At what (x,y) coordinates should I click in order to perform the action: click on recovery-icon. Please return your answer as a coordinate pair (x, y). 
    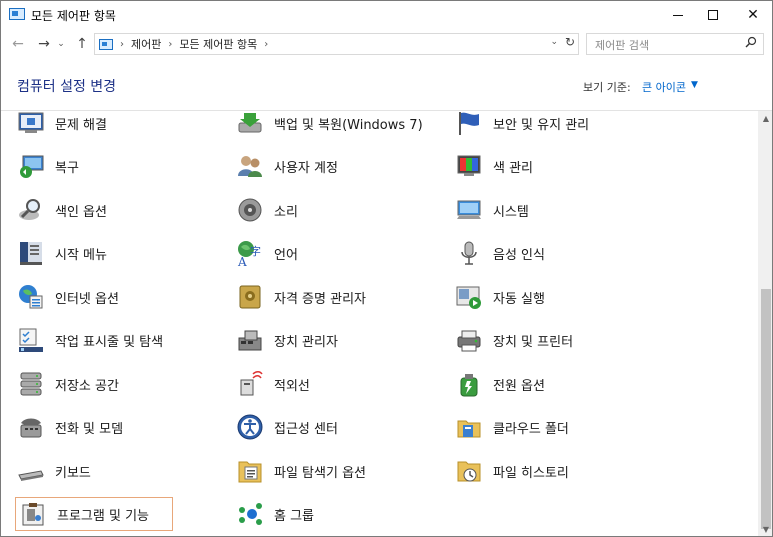
    Looking at the image, I should click on (31, 166).